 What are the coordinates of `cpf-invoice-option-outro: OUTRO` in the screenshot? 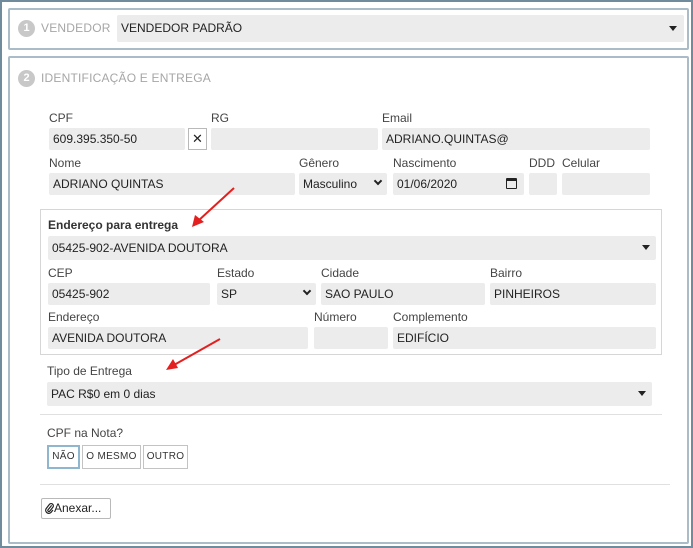 It's located at (165, 457).